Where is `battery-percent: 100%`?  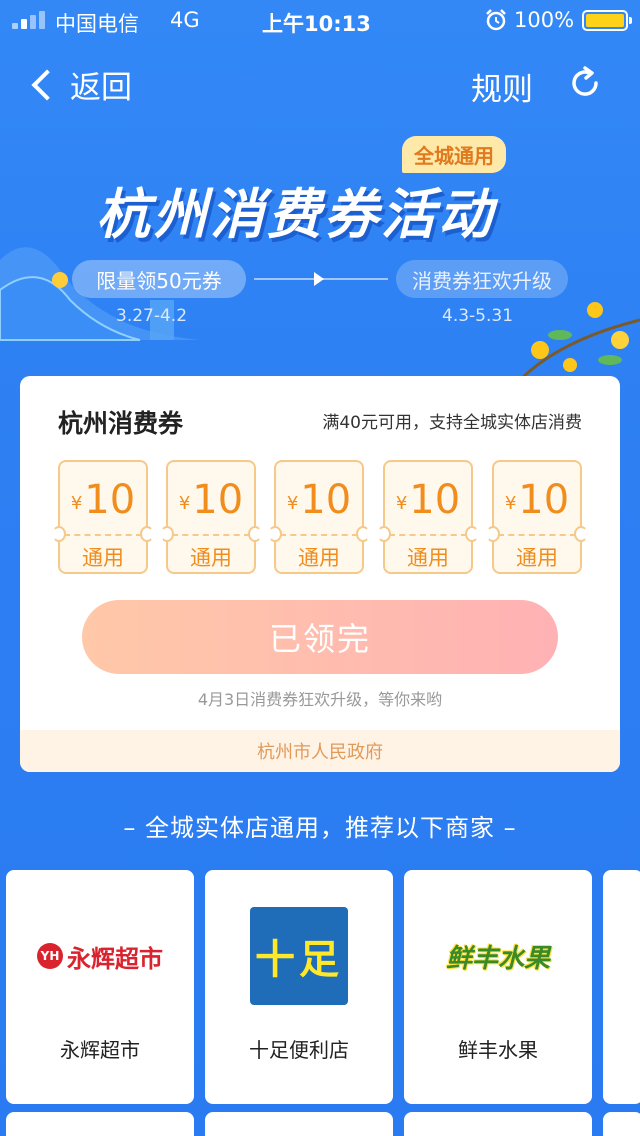 battery-percent: 100% is located at coordinates (544, 20).